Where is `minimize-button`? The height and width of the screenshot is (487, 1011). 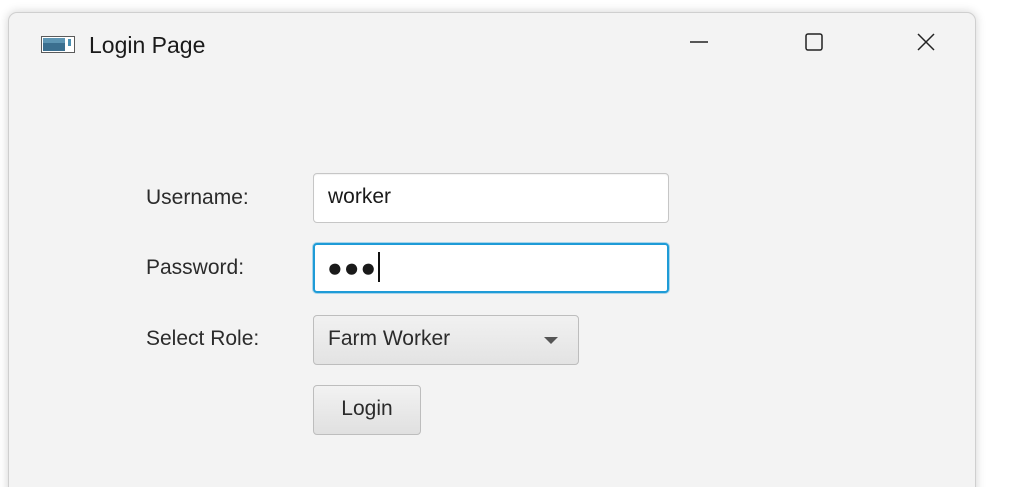 minimize-button is located at coordinates (699, 44).